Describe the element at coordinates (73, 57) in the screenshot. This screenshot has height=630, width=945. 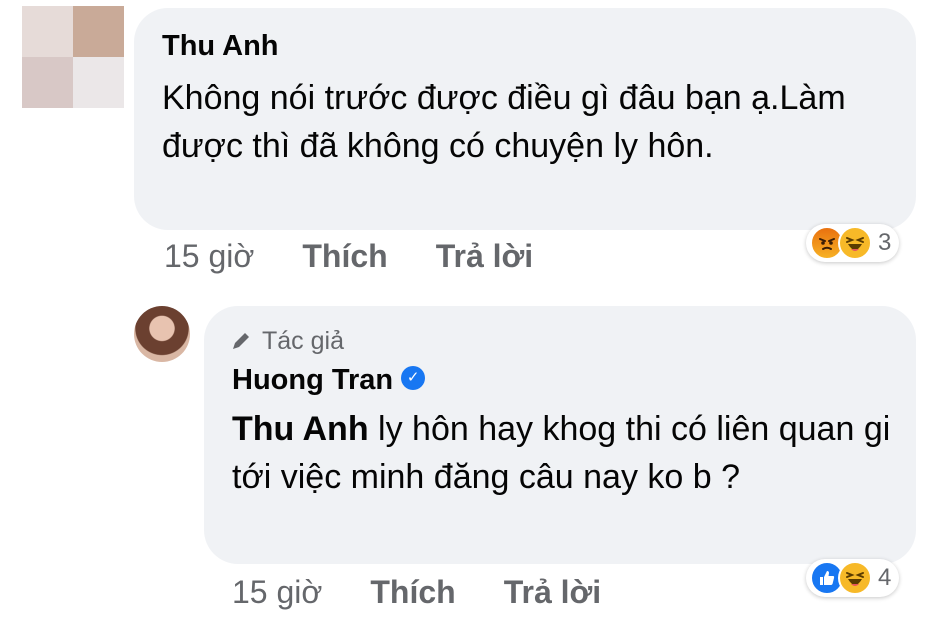
I see `commenter-avatar-blurred` at that location.